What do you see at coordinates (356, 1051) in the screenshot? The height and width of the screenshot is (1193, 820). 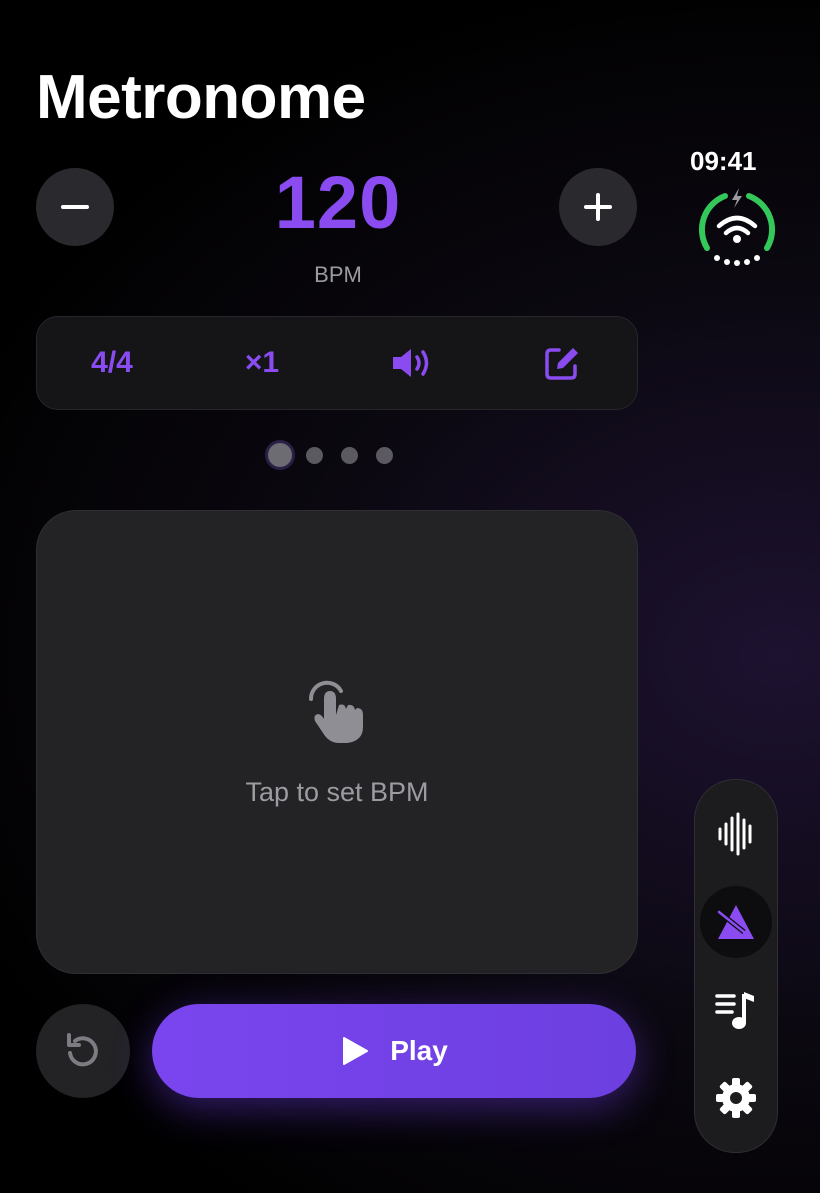 I see `play-icon` at bounding box center [356, 1051].